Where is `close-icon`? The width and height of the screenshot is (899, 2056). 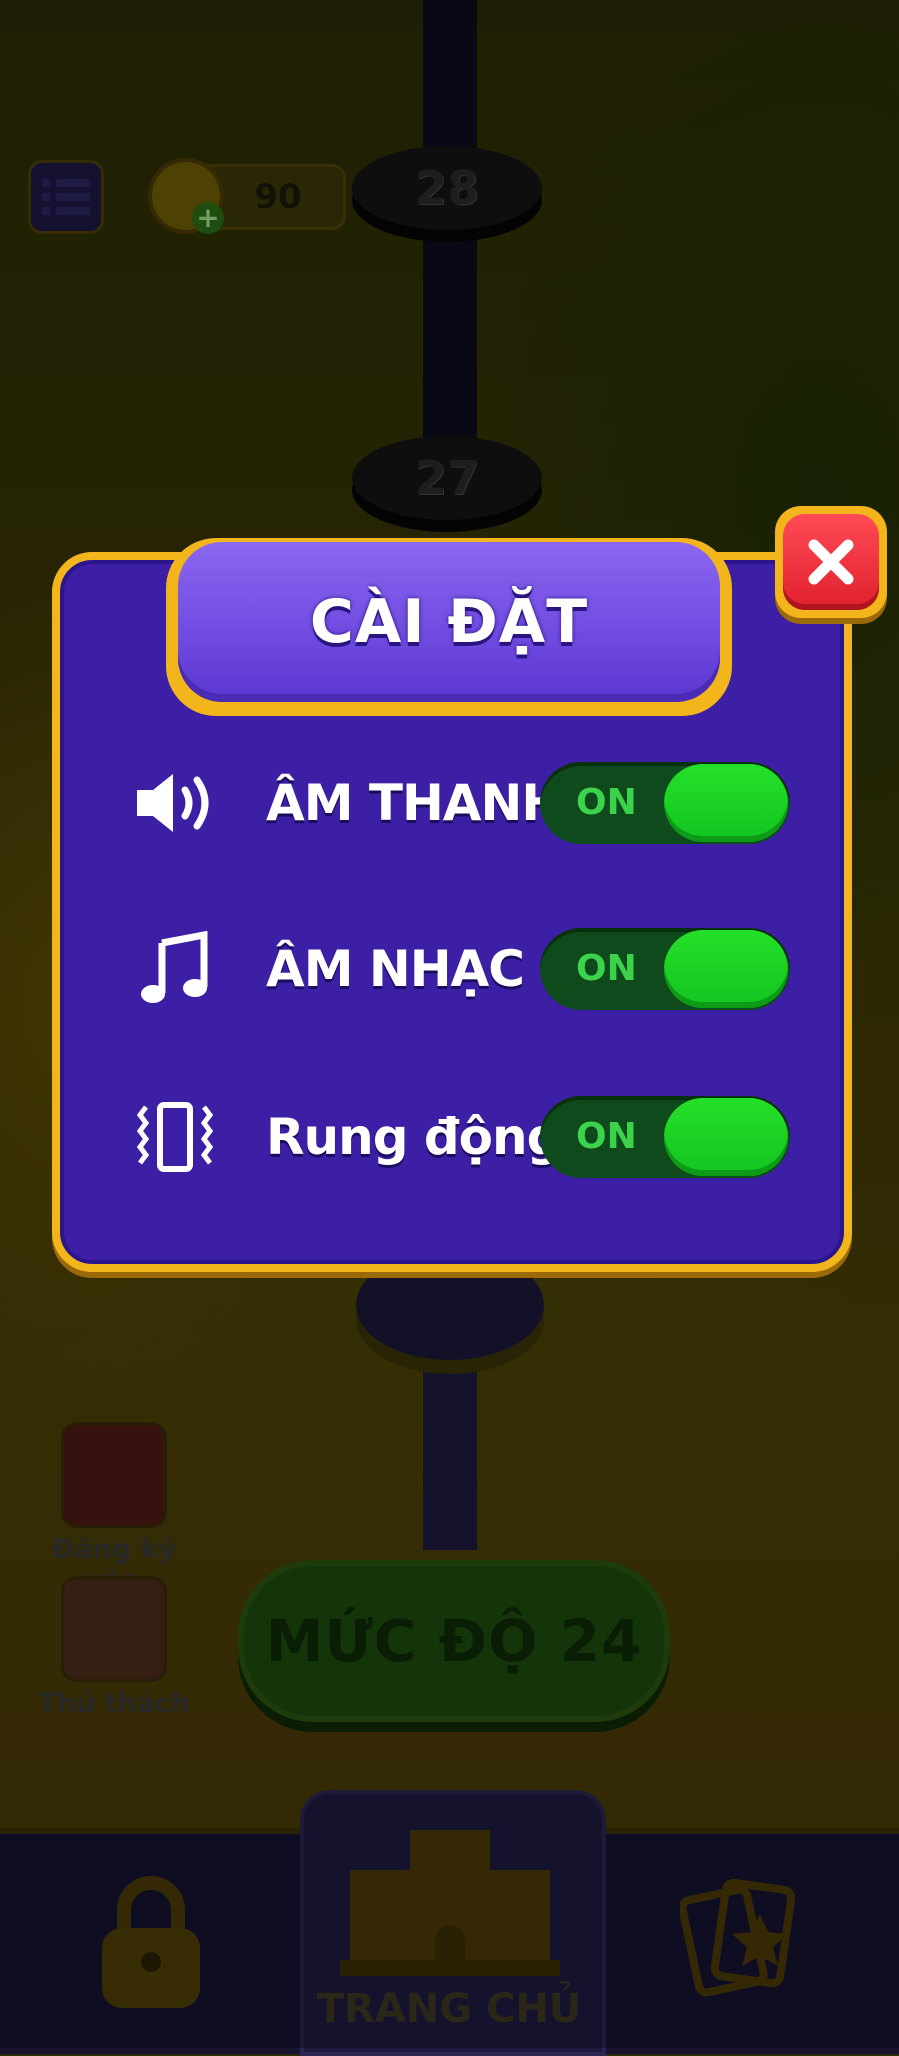
close-icon is located at coordinates (831, 562).